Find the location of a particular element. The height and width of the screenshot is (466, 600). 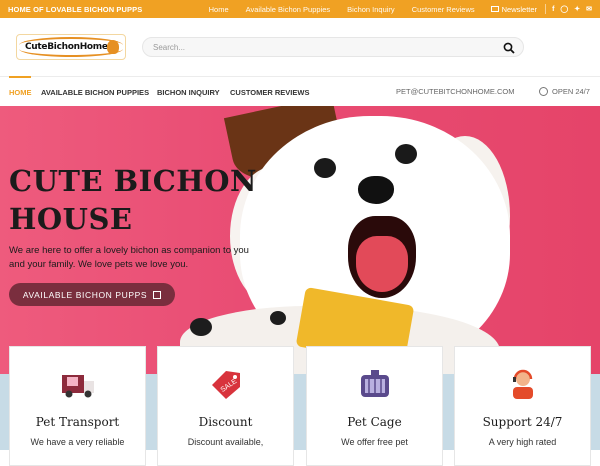

twitter-icon: ✦ is located at coordinates (577, 9).